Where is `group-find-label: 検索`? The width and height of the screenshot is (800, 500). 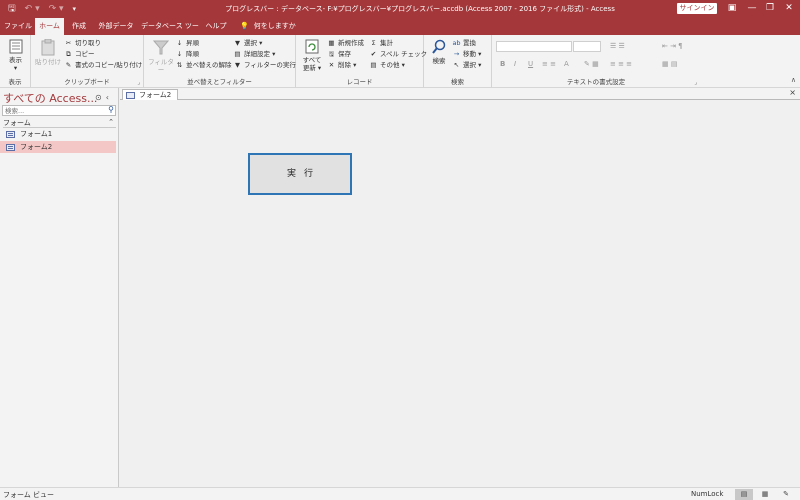
group-find-label: 検索 is located at coordinates (457, 82).